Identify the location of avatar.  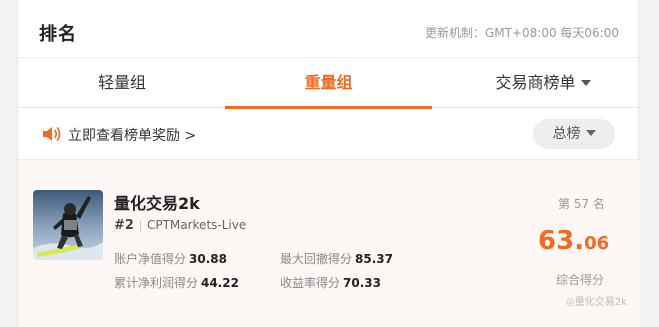
(68, 225).